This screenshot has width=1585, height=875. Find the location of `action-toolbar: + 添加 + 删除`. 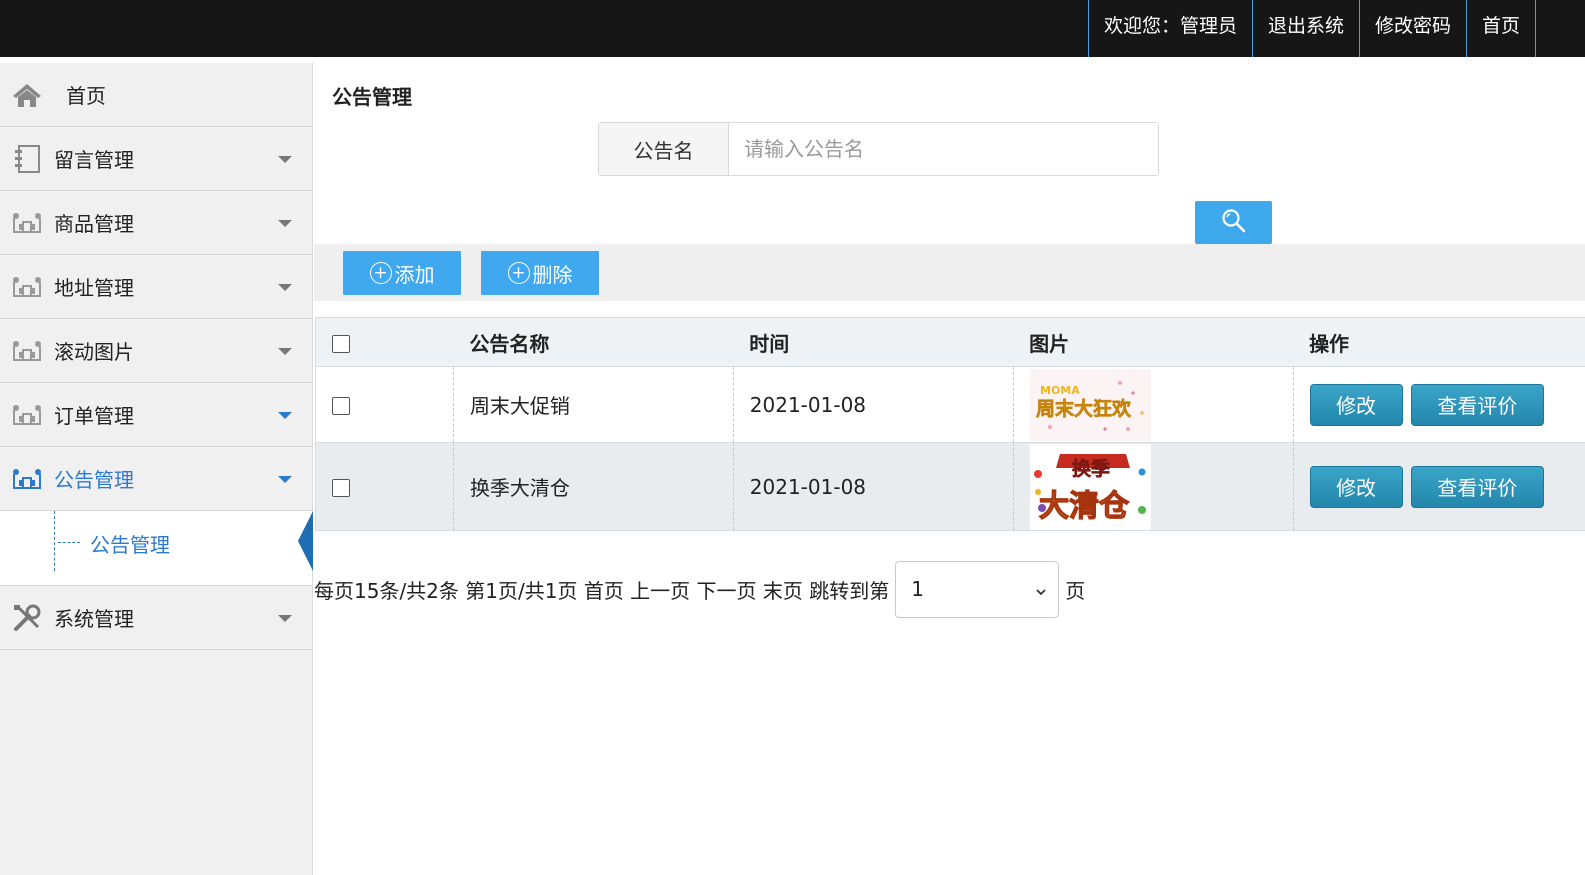

action-toolbar: + 添加 + 删除 is located at coordinates (949, 272).